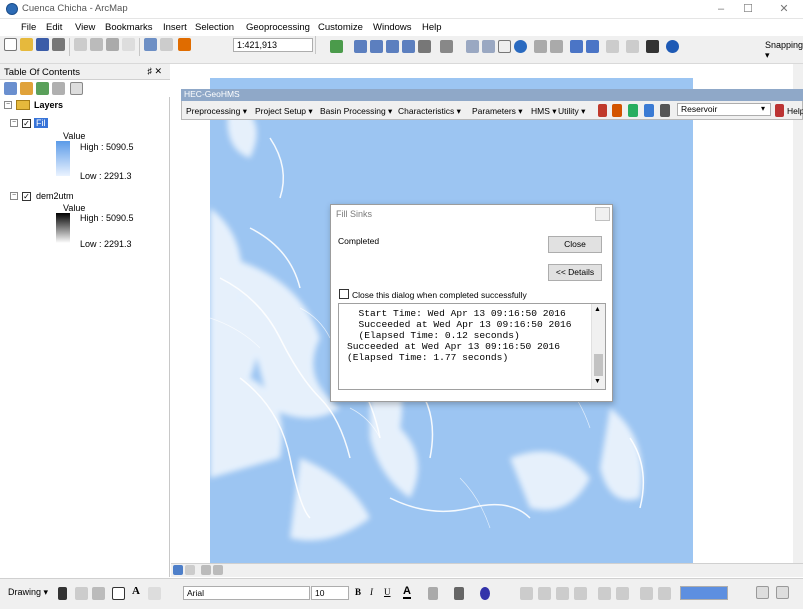 This screenshot has width=803, height=609. What do you see at coordinates (782, 592) in the screenshot?
I see `drawing-tool-j-icon` at bounding box center [782, 592].